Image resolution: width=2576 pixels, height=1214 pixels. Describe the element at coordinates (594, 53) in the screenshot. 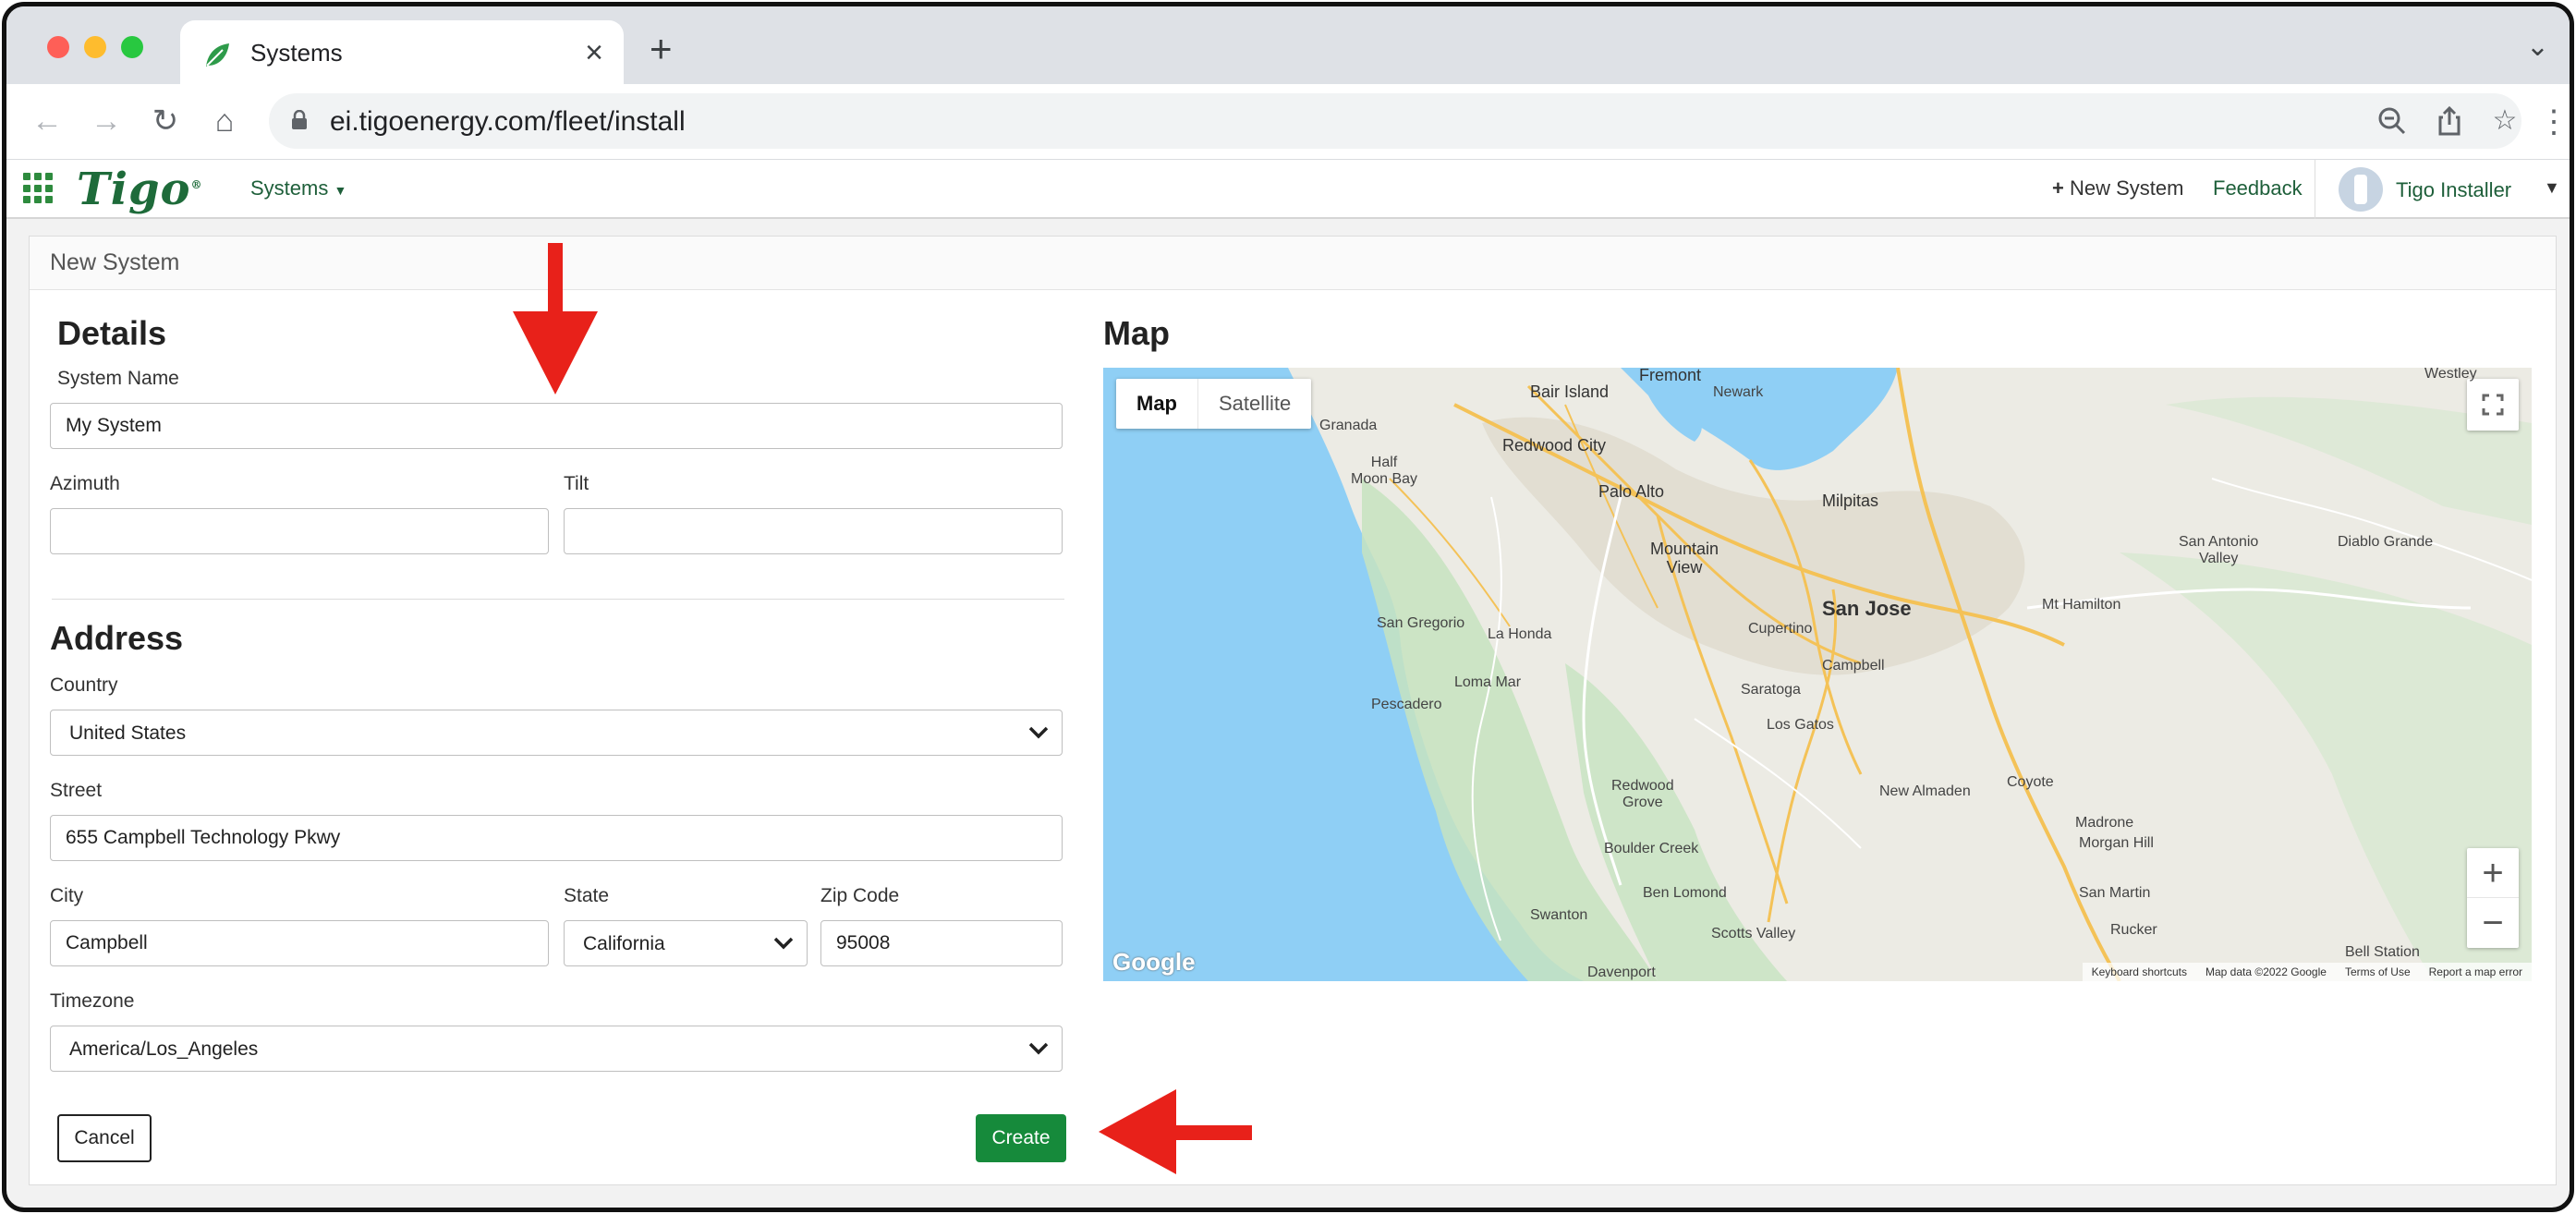

I see `close-tab-icon: ×` at that location.